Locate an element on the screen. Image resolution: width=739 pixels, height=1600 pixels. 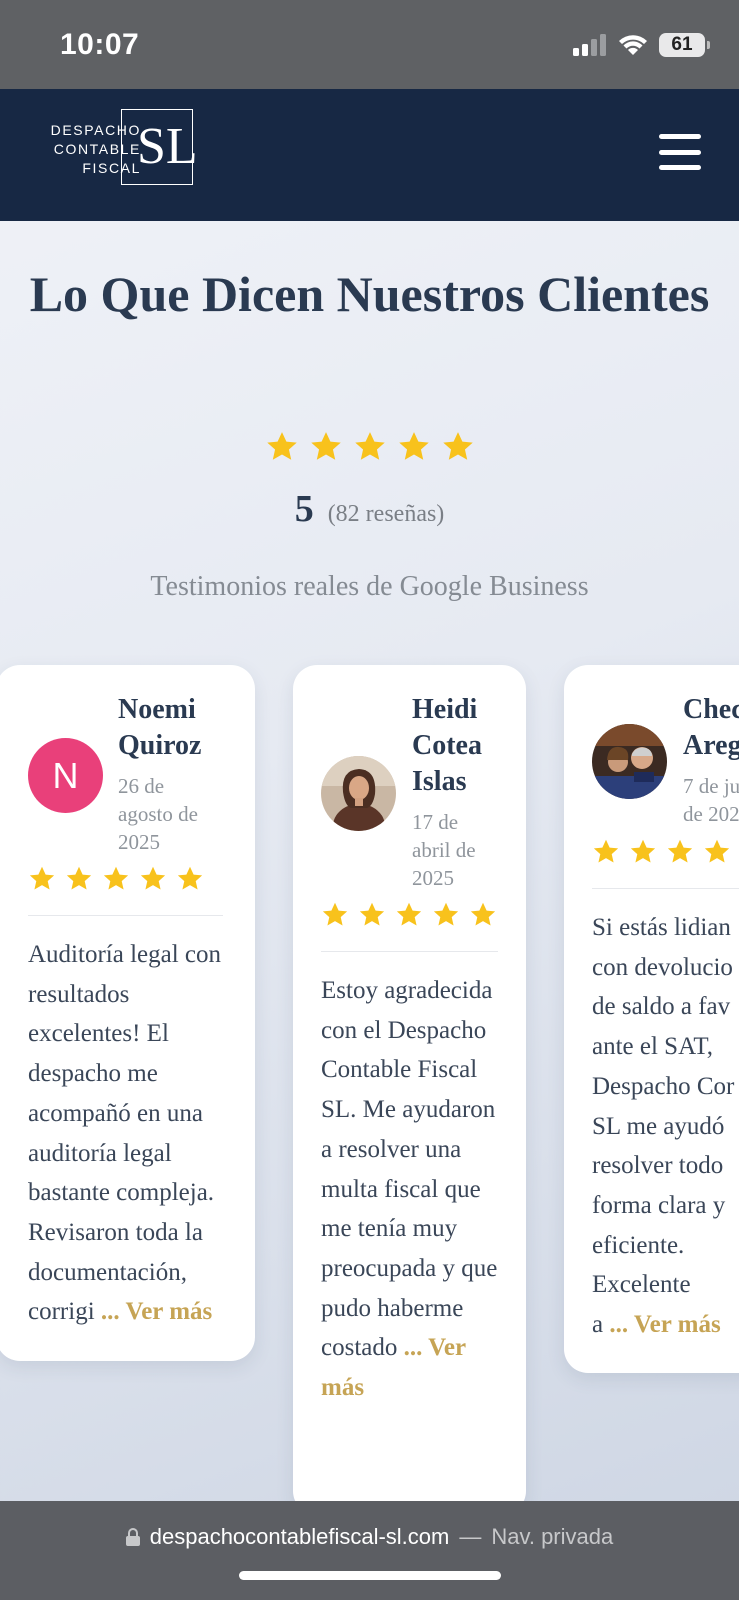
reviewer-name-line: Areg is located at coordinates (711, 745).